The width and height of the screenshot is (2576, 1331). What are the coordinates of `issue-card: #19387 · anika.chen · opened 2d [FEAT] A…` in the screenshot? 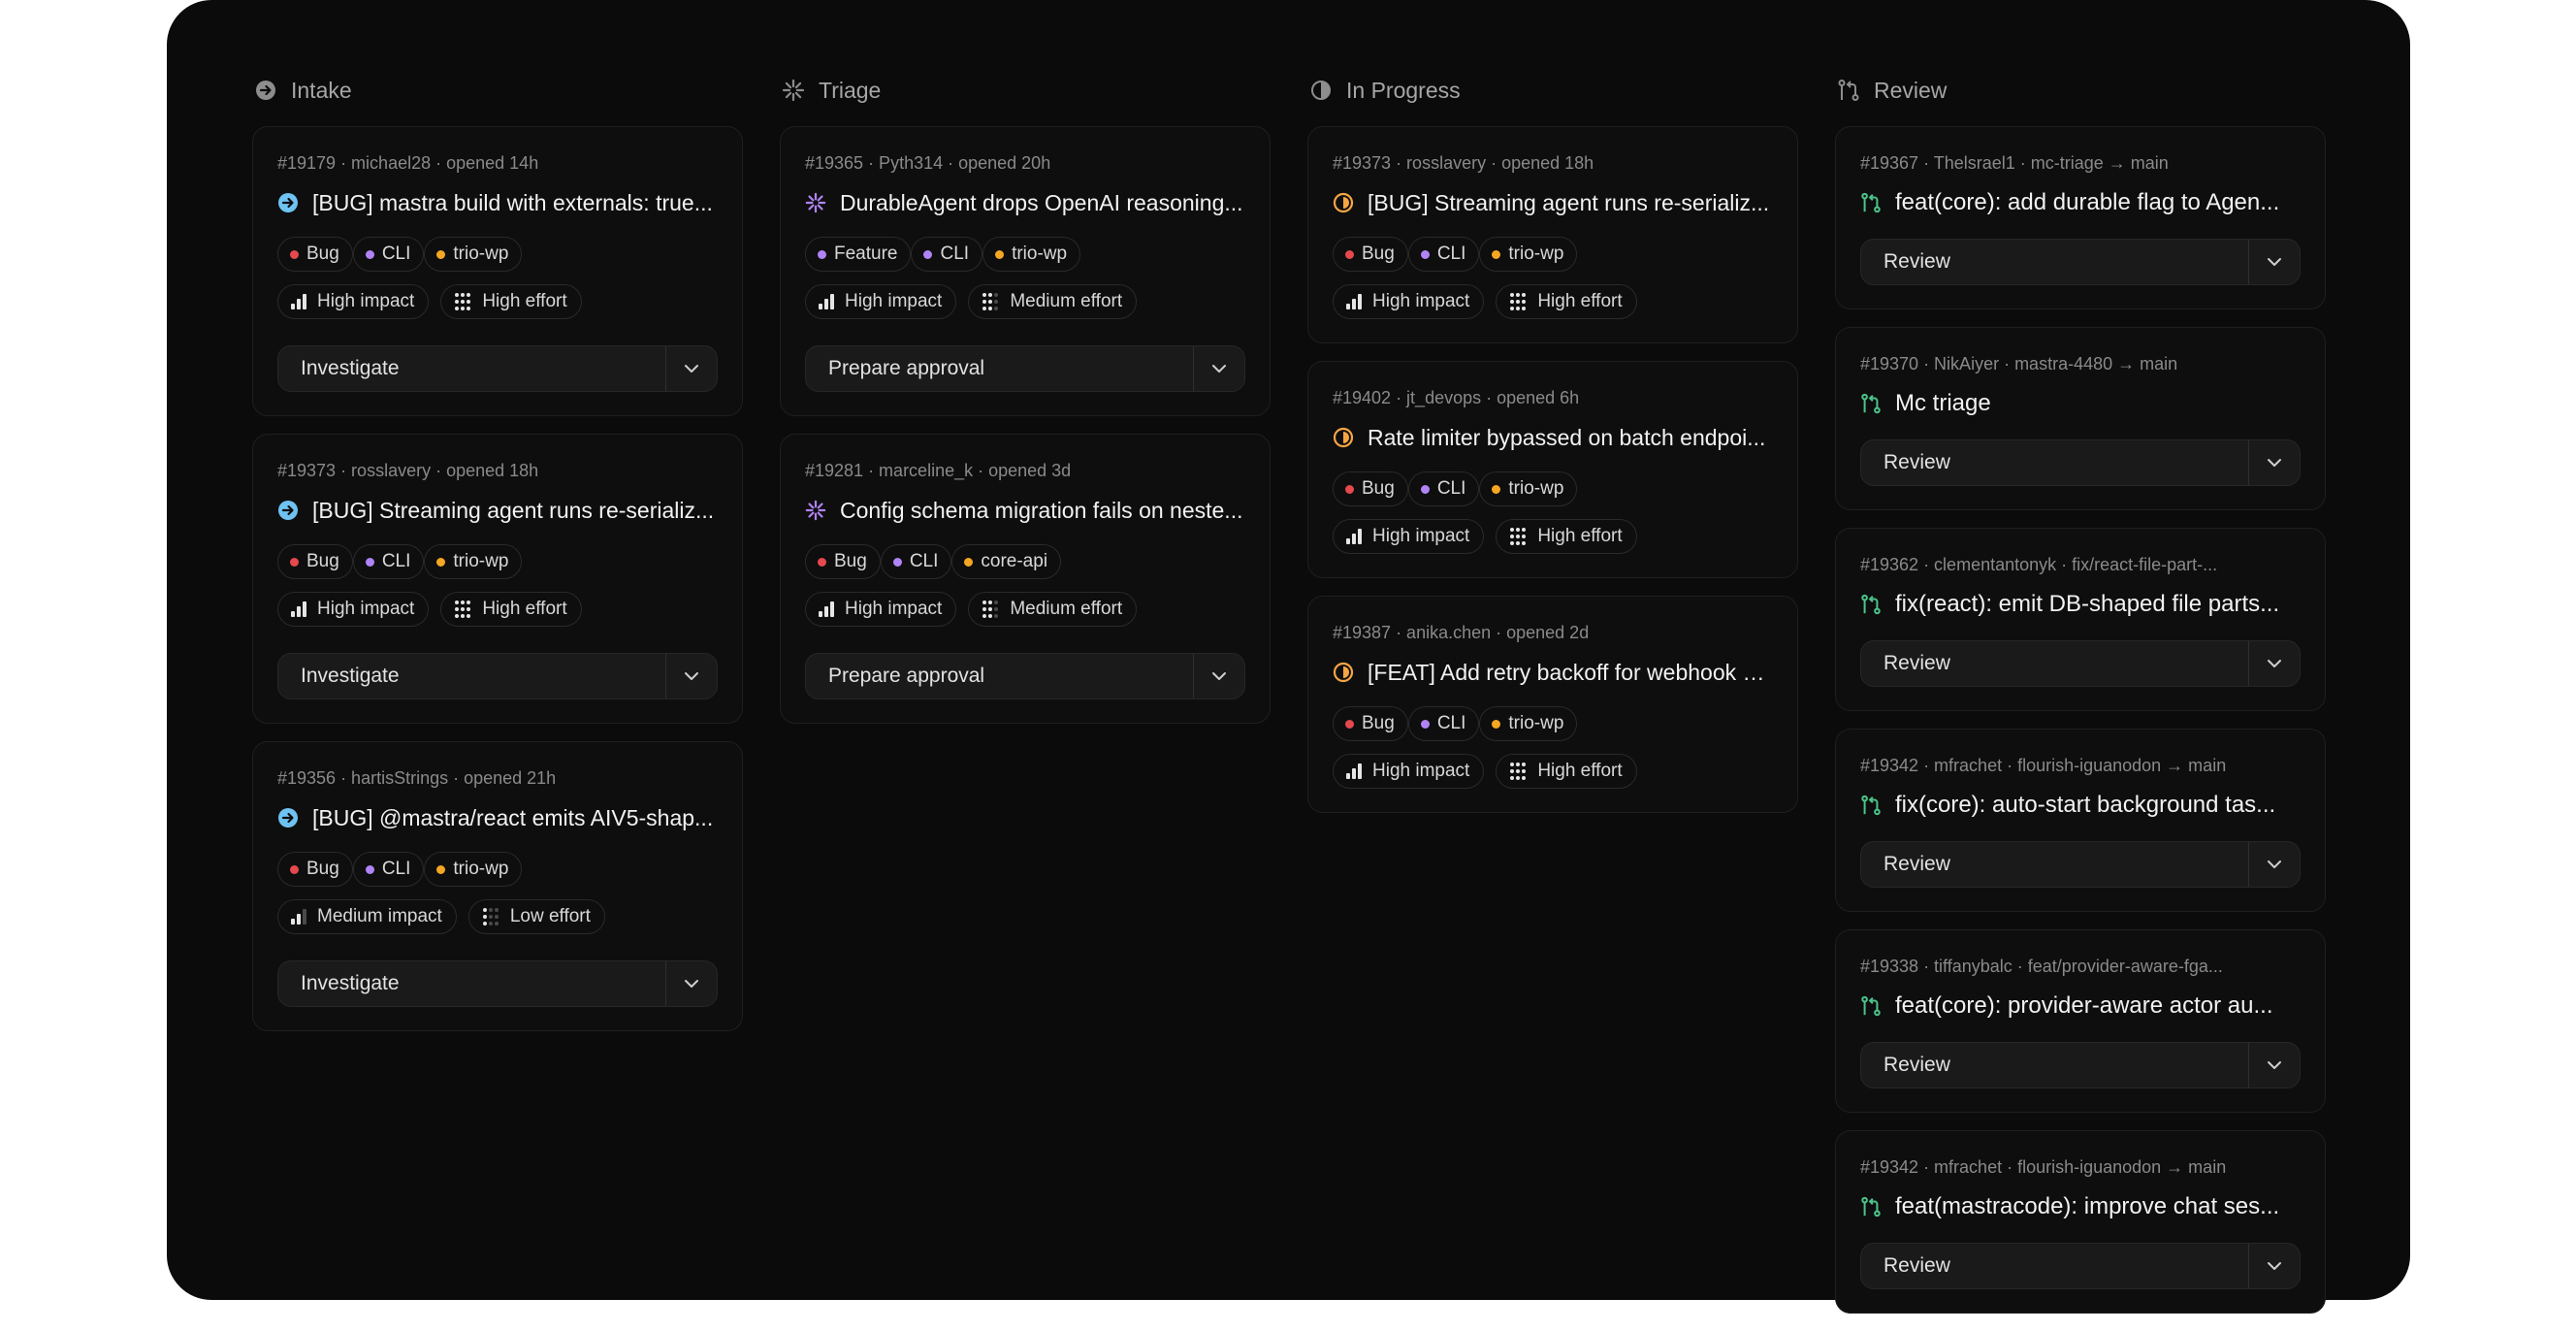 It's located at (1552, 704).